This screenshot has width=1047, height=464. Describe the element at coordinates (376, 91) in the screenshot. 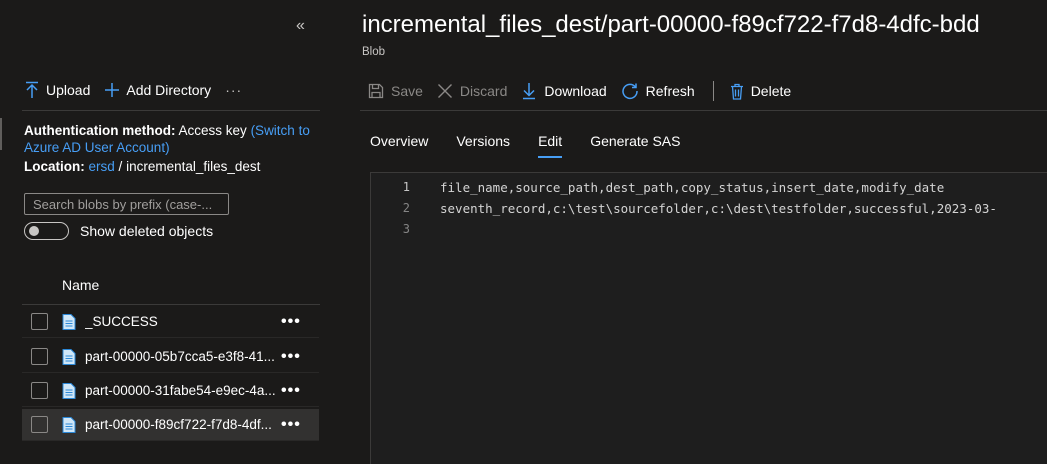

I see `save-icon` at that location.